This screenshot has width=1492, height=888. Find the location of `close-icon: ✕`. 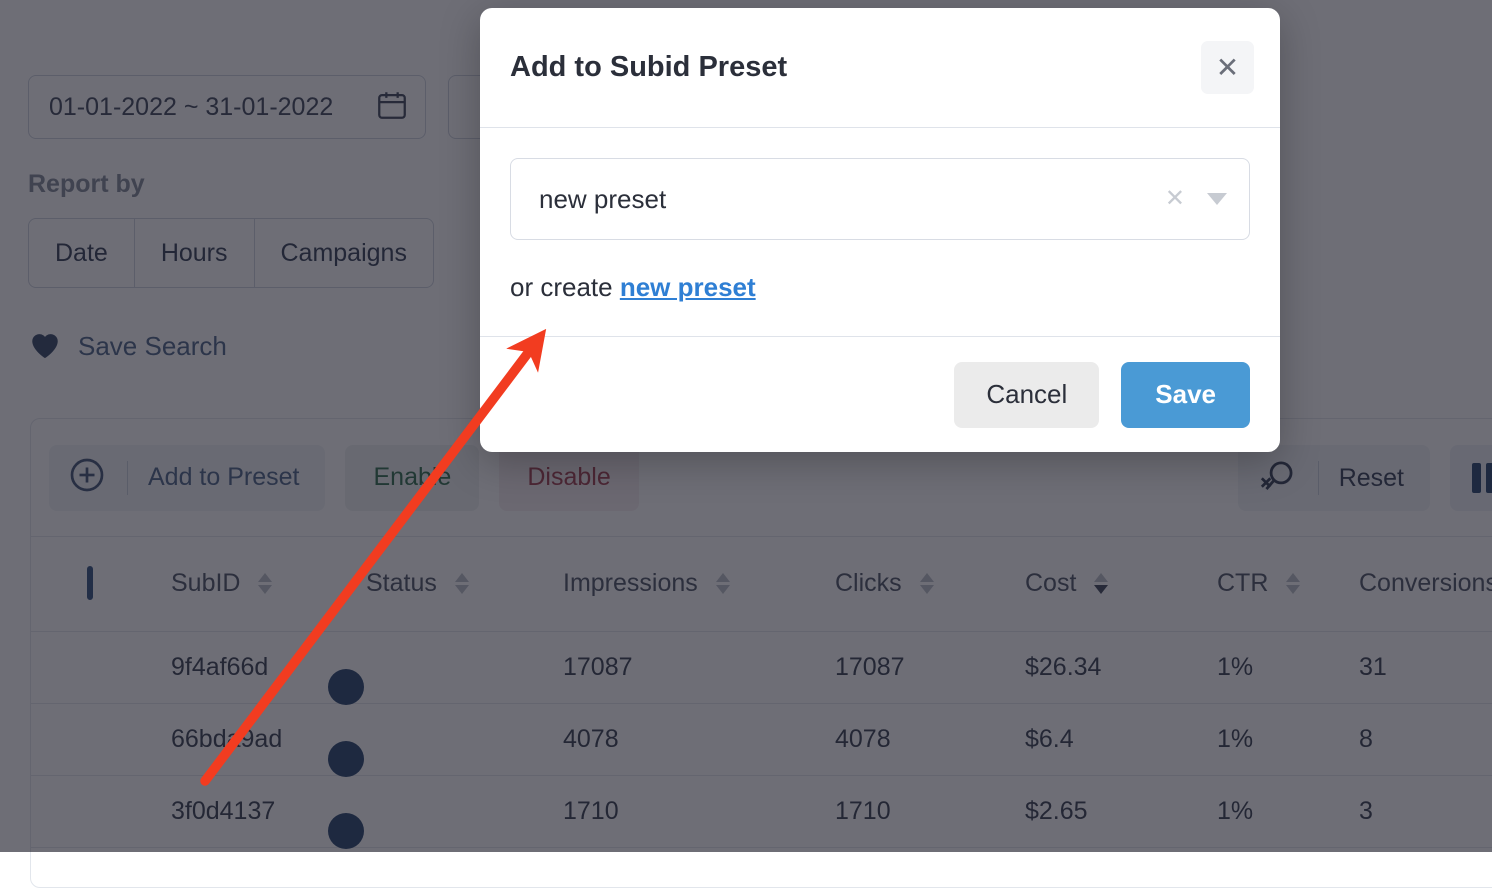

close-icon: ✕ is located at coordinates (1227, 67).